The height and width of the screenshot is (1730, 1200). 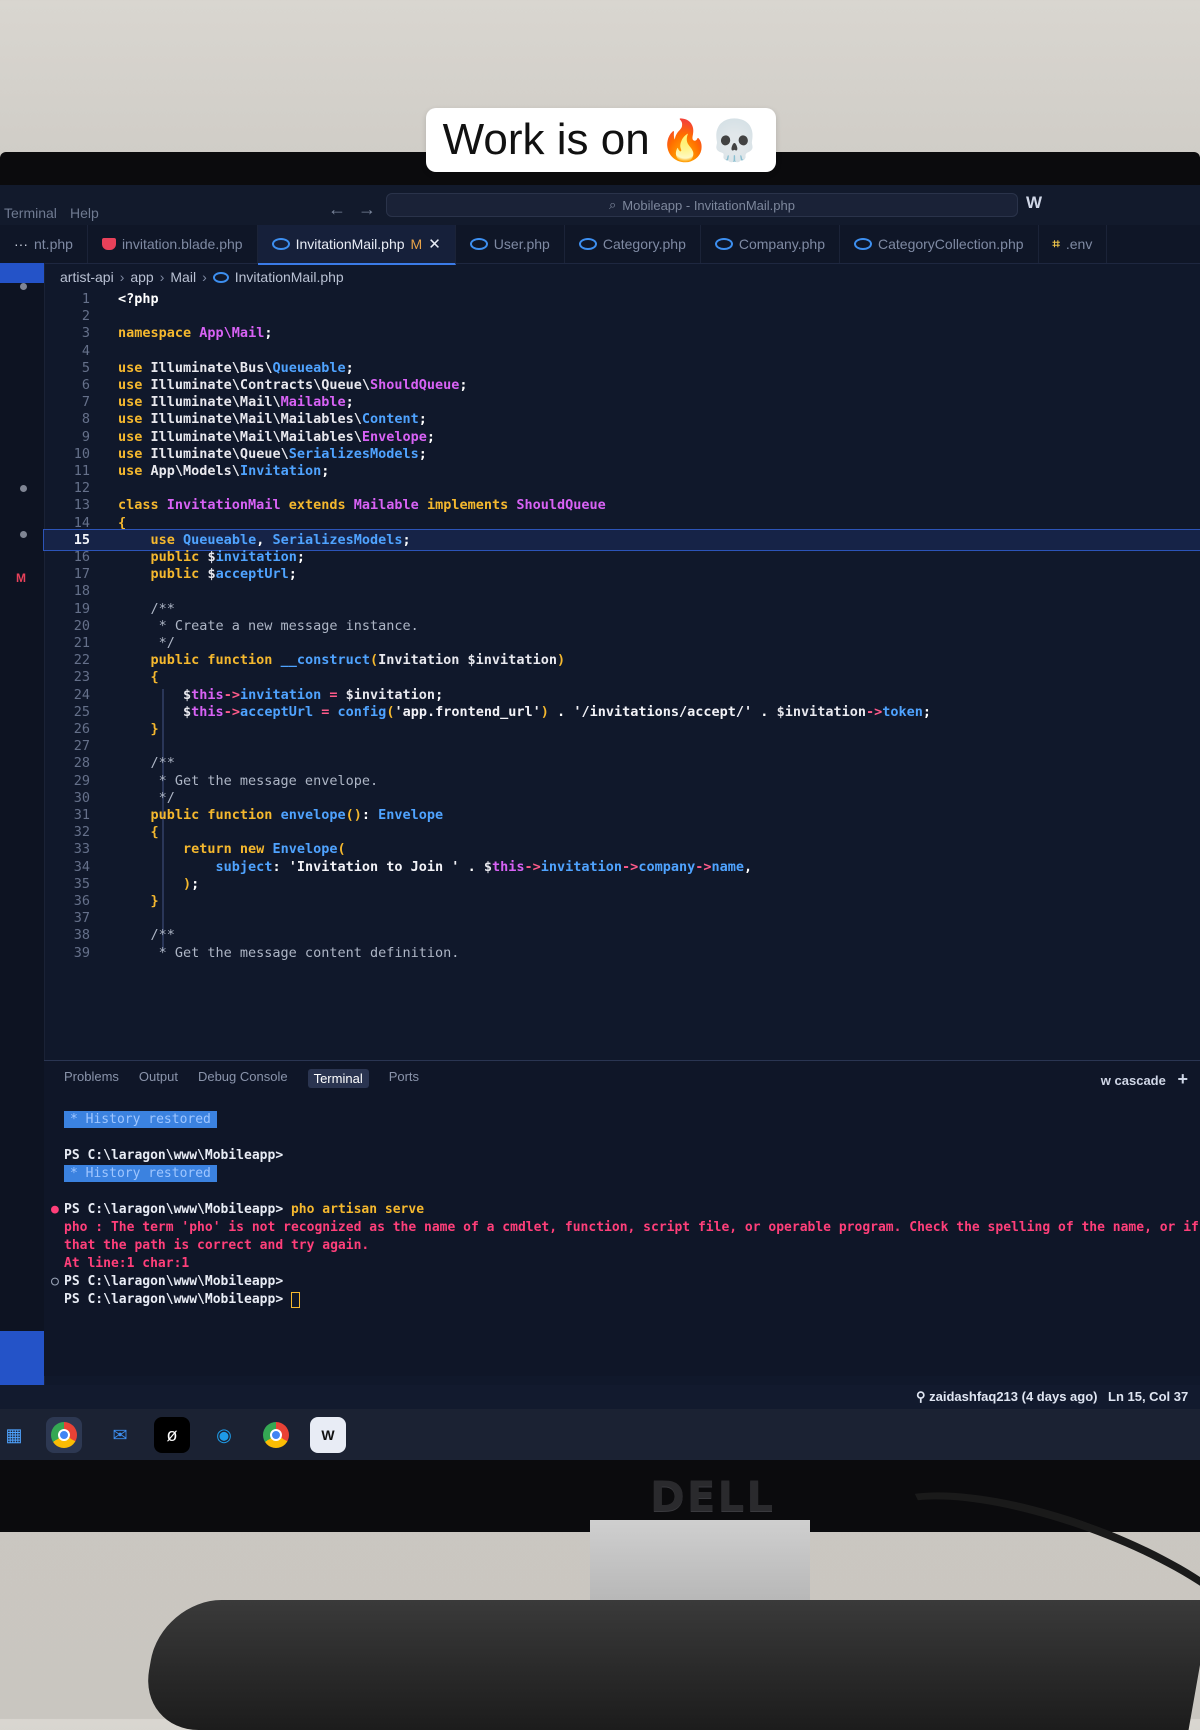 I want to click on fire-skull-emoji: 🔥💀, so click(x=709, y=140).